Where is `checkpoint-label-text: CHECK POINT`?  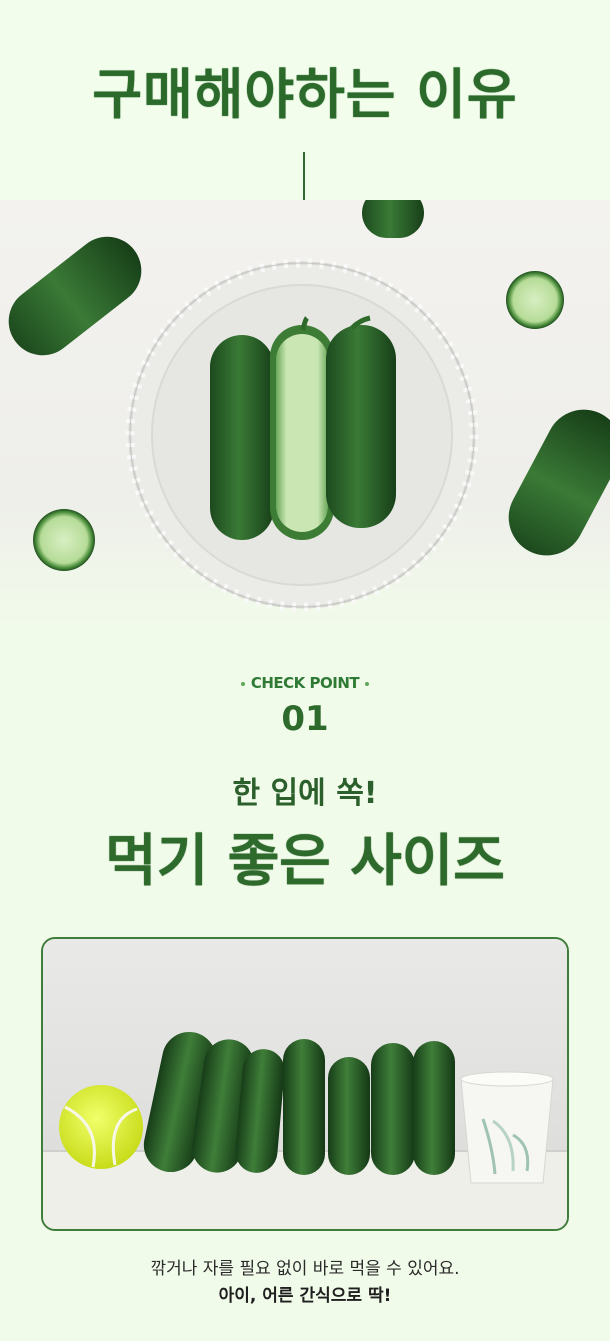 checkpoint-label-text: CHECK POINT is located at coordinates (305, 683).